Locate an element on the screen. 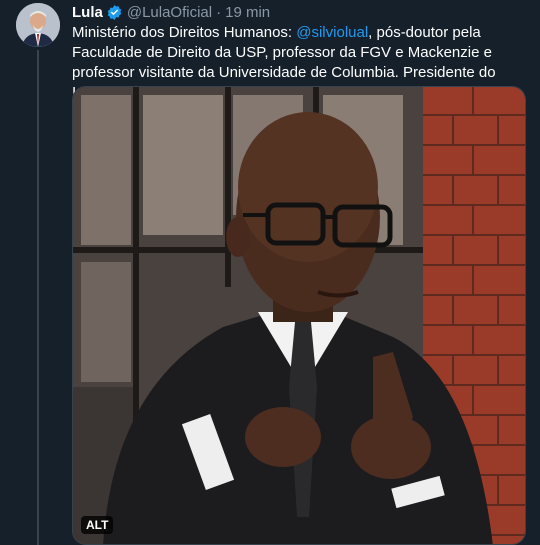 Image resolution: width=540 pixels, height=545 pixels. alt-text-badge: ALT is located at coordinates (97, 525).